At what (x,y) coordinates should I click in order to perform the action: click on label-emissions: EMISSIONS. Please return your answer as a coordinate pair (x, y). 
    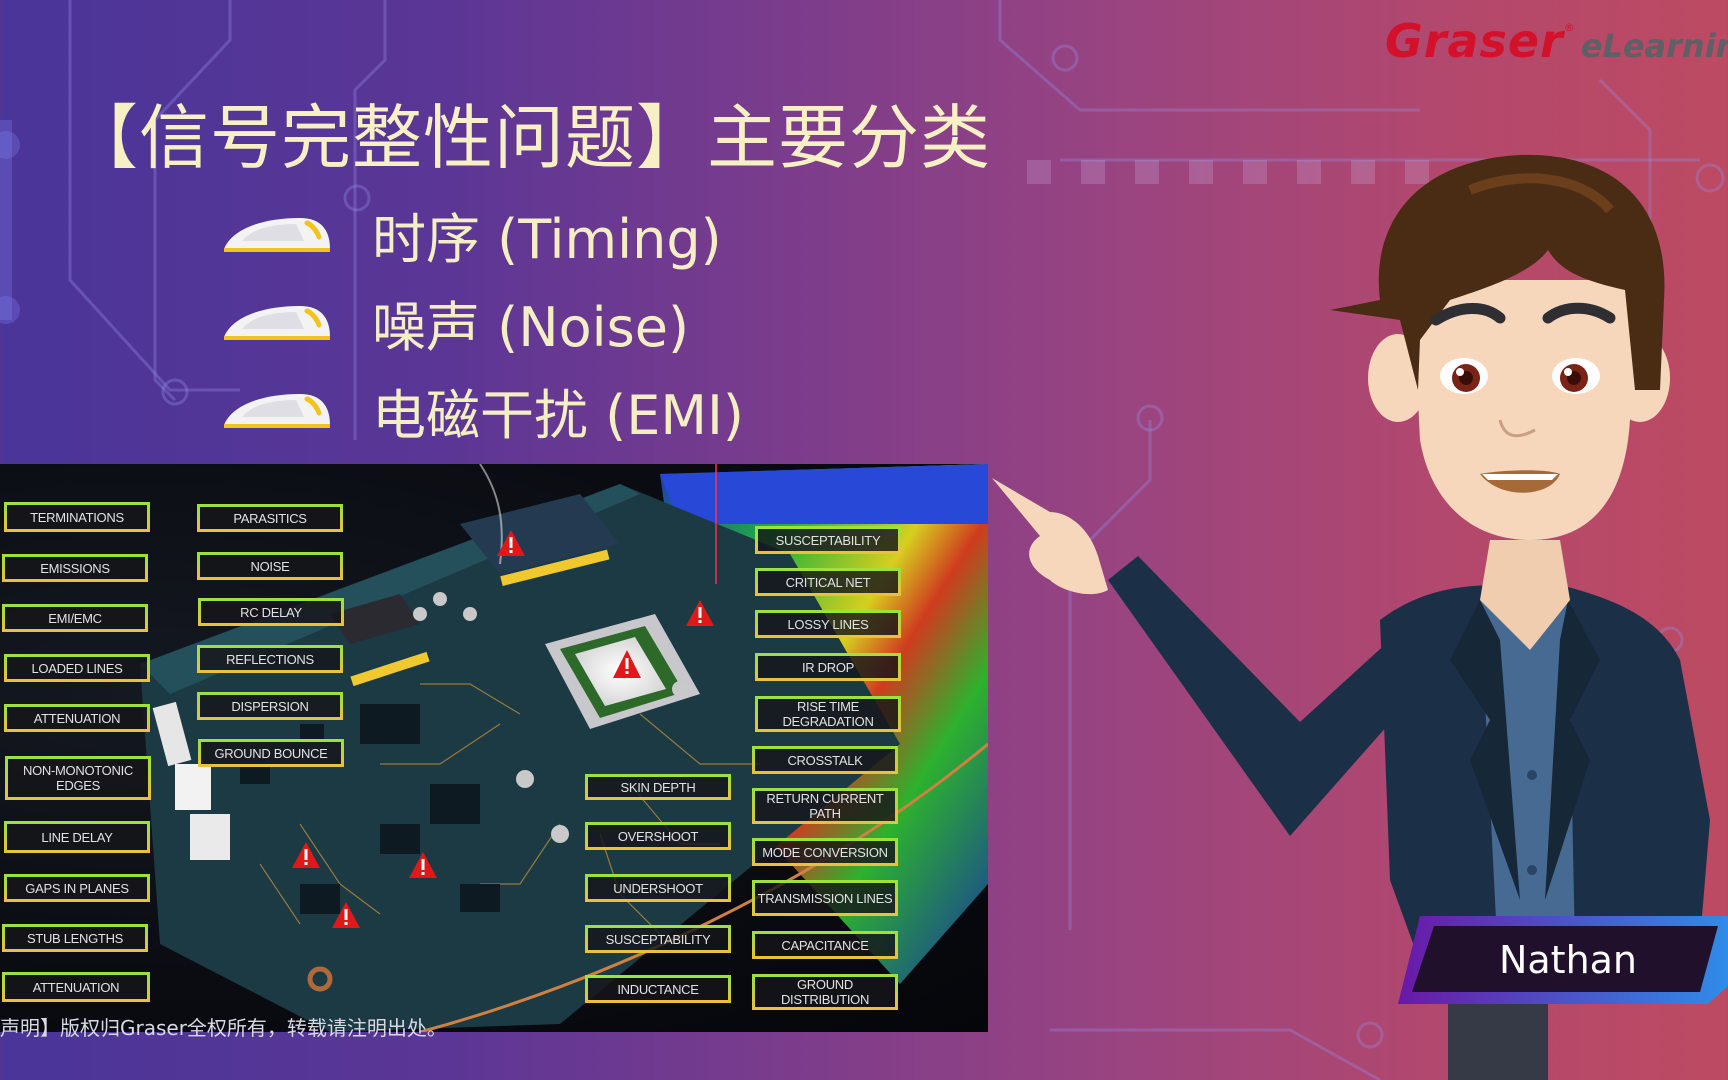
    Looking at the image, I should click on (75, 568).